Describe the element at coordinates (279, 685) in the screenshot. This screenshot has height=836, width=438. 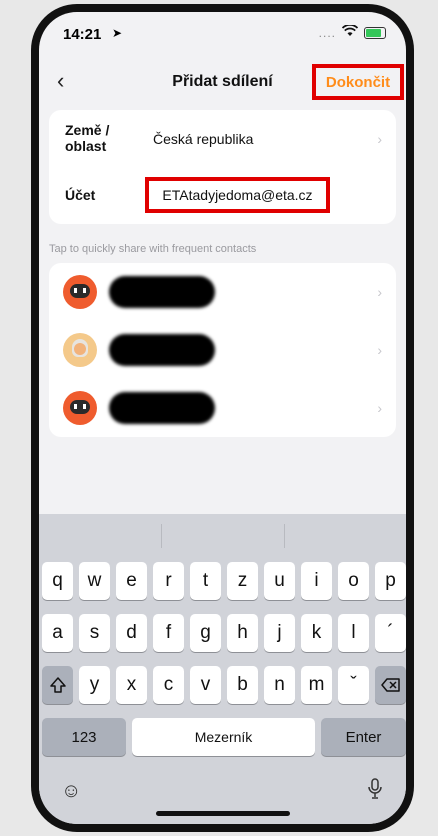
I see `key: n` at that location.